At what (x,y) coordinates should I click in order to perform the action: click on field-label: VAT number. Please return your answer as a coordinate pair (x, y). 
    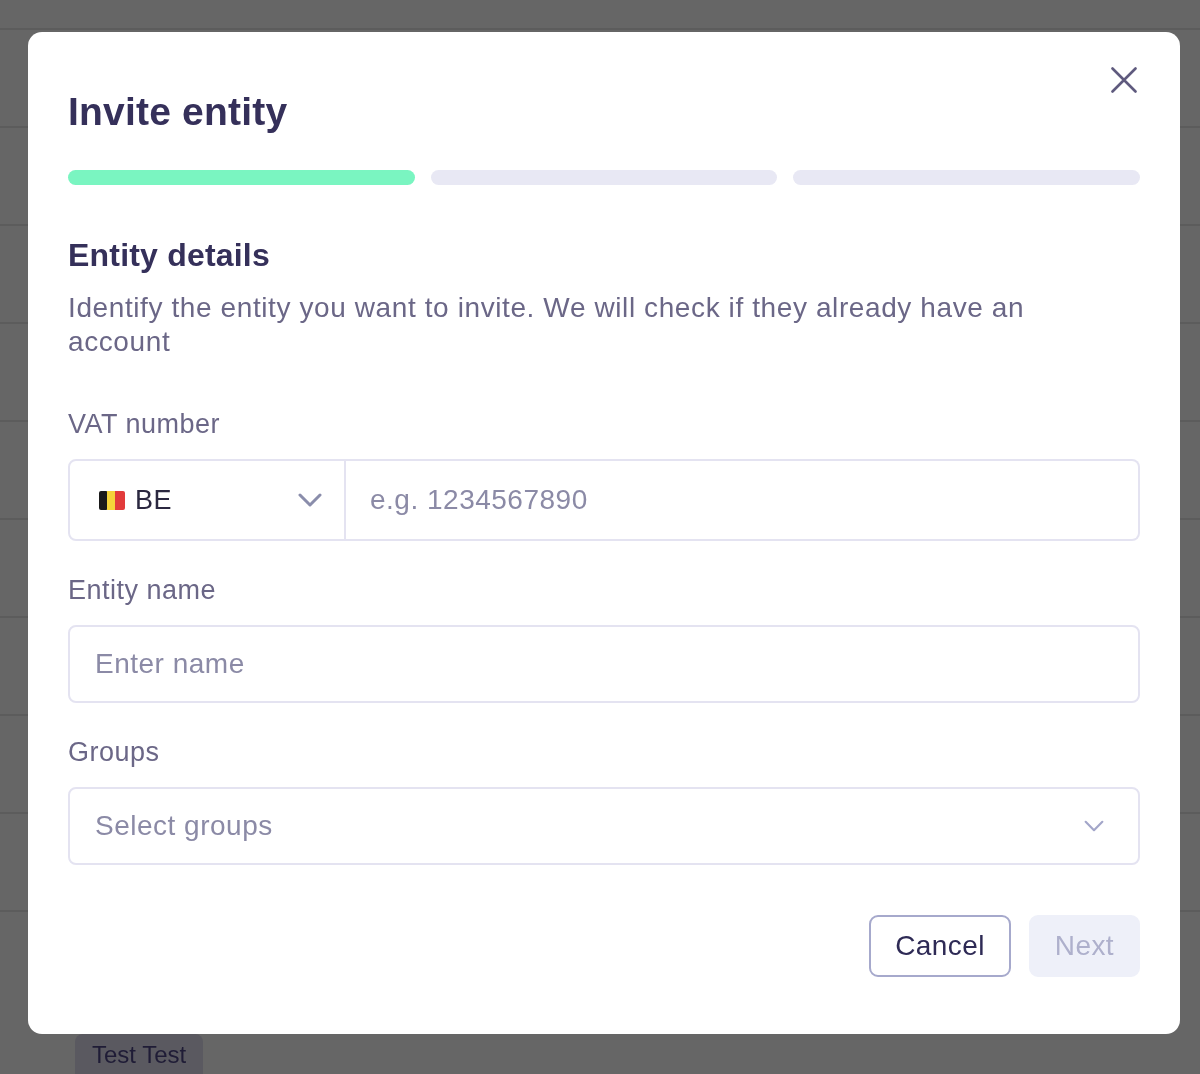
    Looking at the image, I should click on (144, 424).